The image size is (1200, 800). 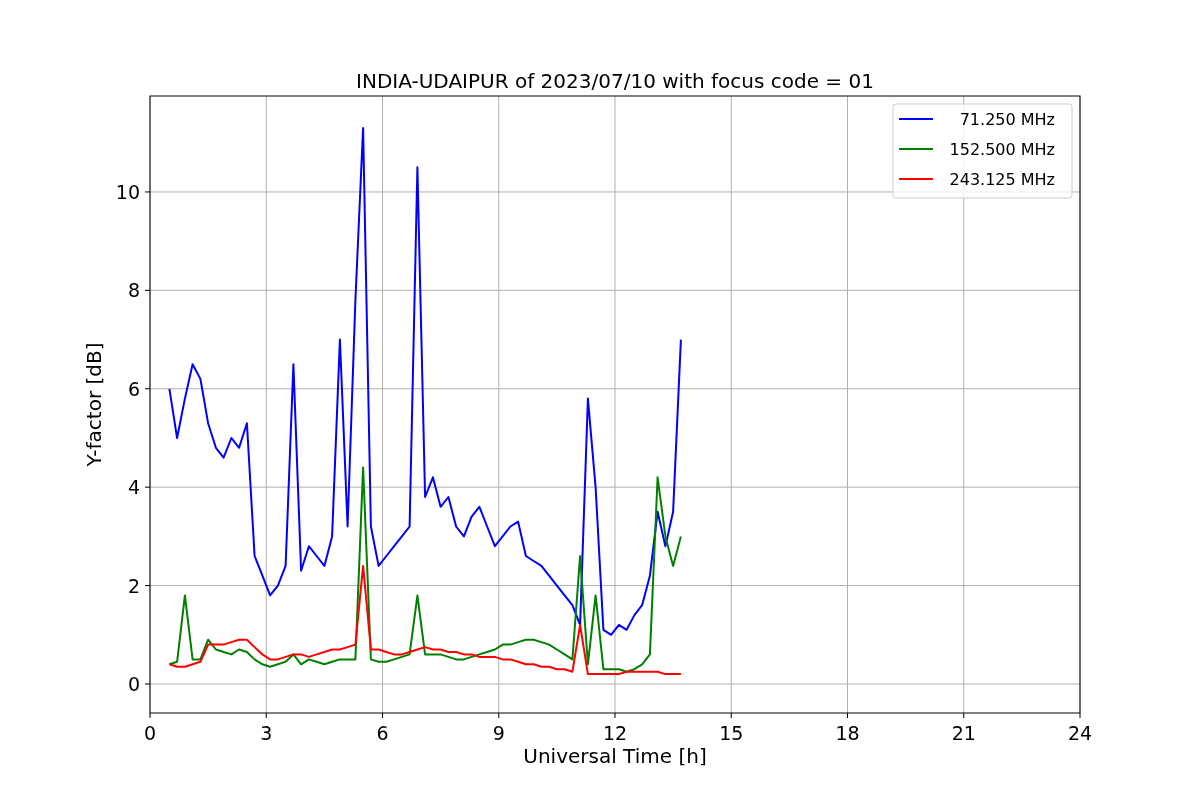 What do you see at coordinates (615, 733) in the screenshot?
I see `x-tick-label: 12` at bounding box center [615, 733].